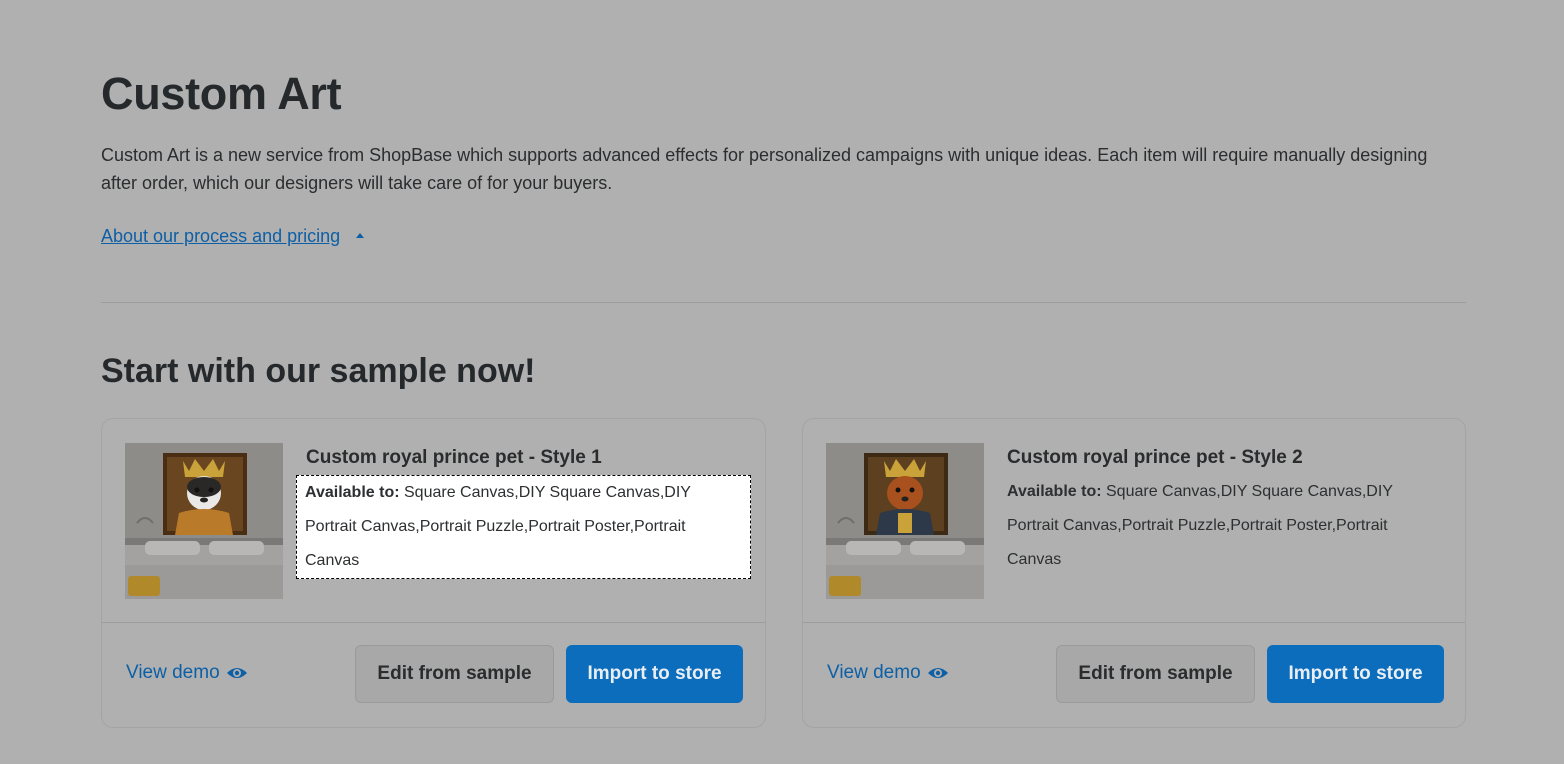  I want to click on section-title: Start with our sample now!, so click(318, 371).